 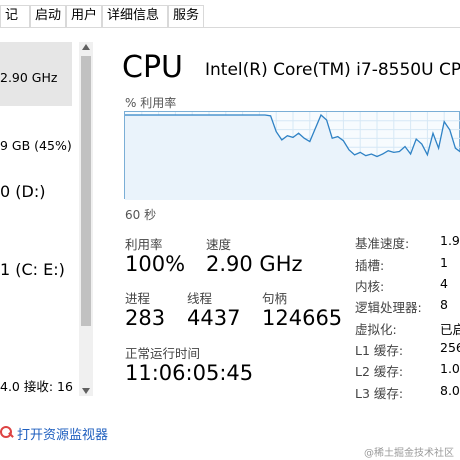 I want to click on uptime-value: 11:06:05:45, so click(x=189, y=373).